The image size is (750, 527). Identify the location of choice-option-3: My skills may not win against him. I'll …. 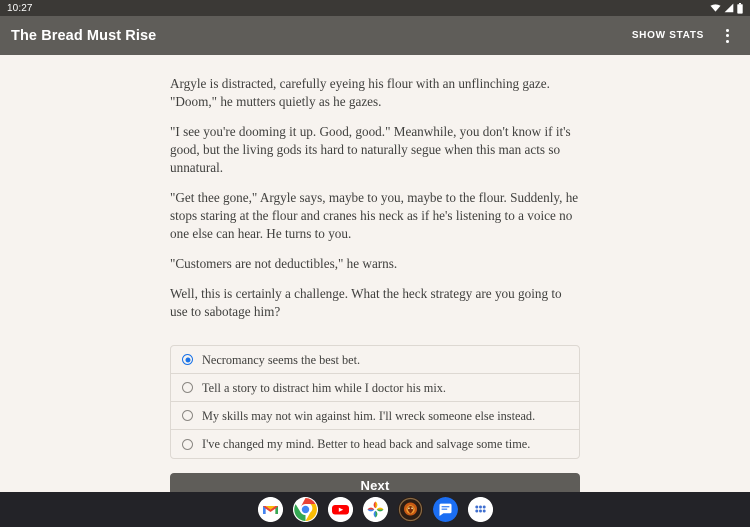
(375, 416).